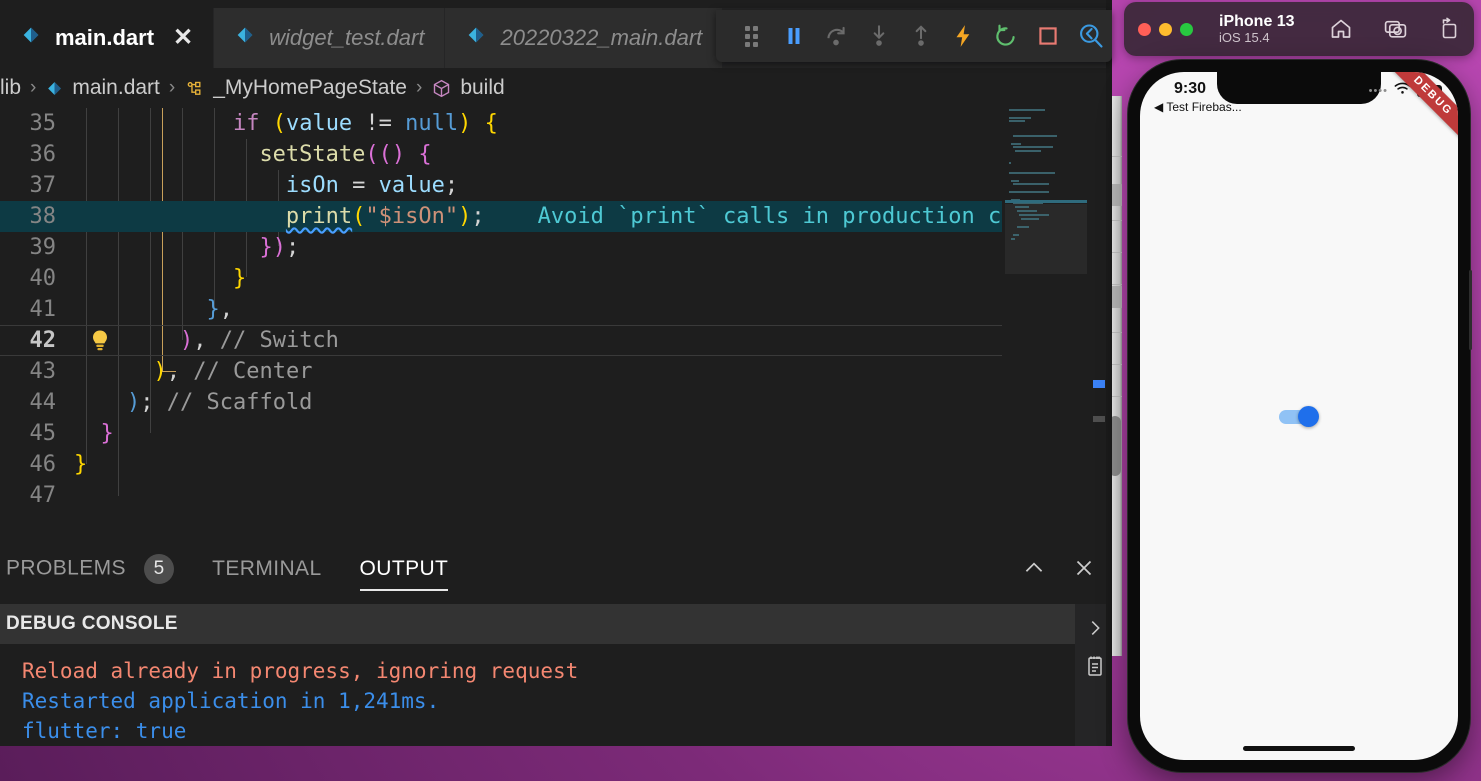 This screenshot has width=1481, height=781. I want to click on line-number: 40, so click(43, 278).